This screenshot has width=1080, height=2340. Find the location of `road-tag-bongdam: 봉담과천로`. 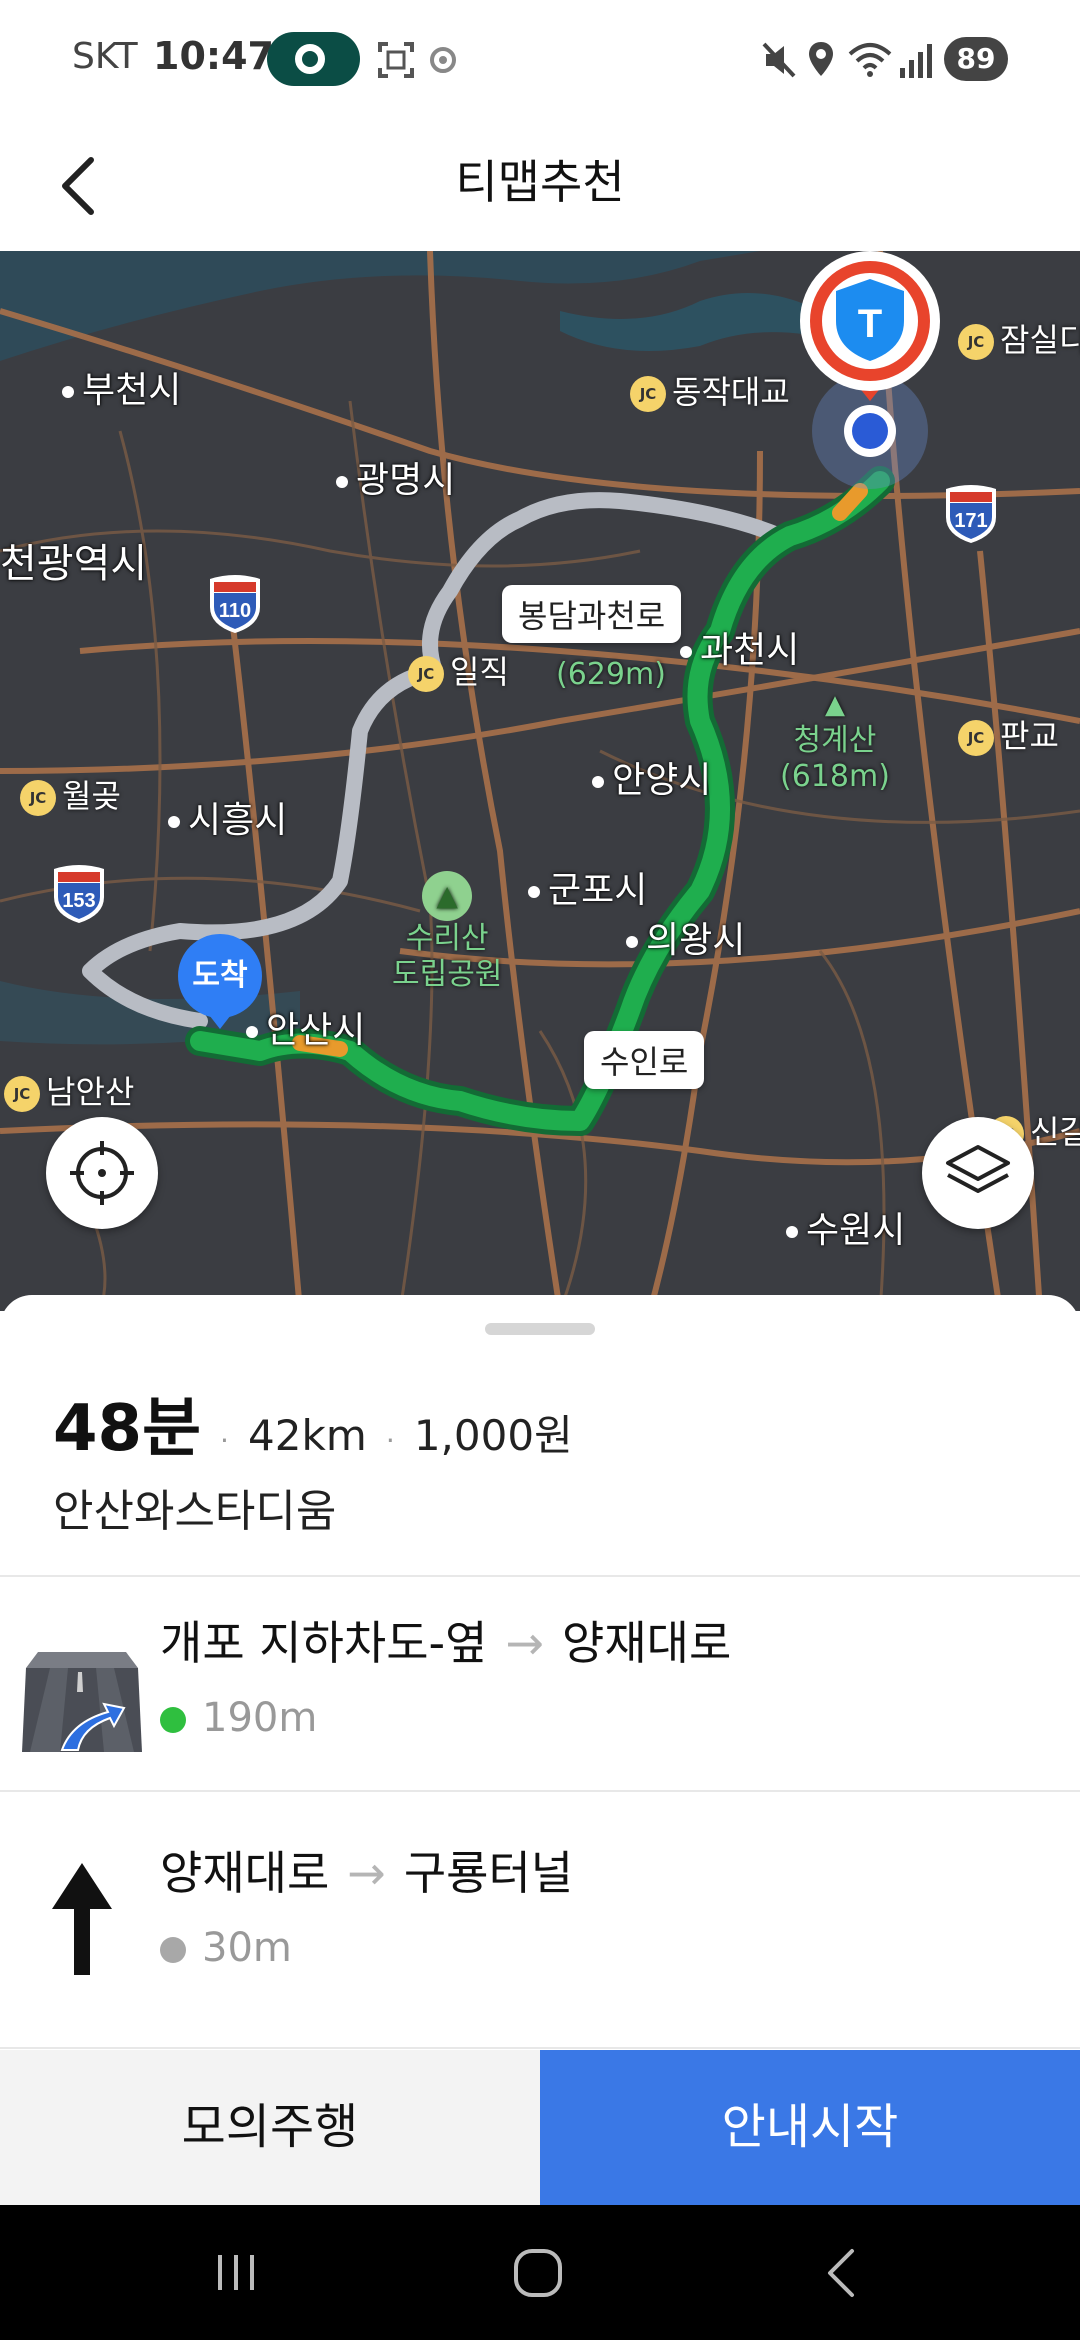

road-tag-bongdam: 봉담과천로 is located at coordinates (592, 614).